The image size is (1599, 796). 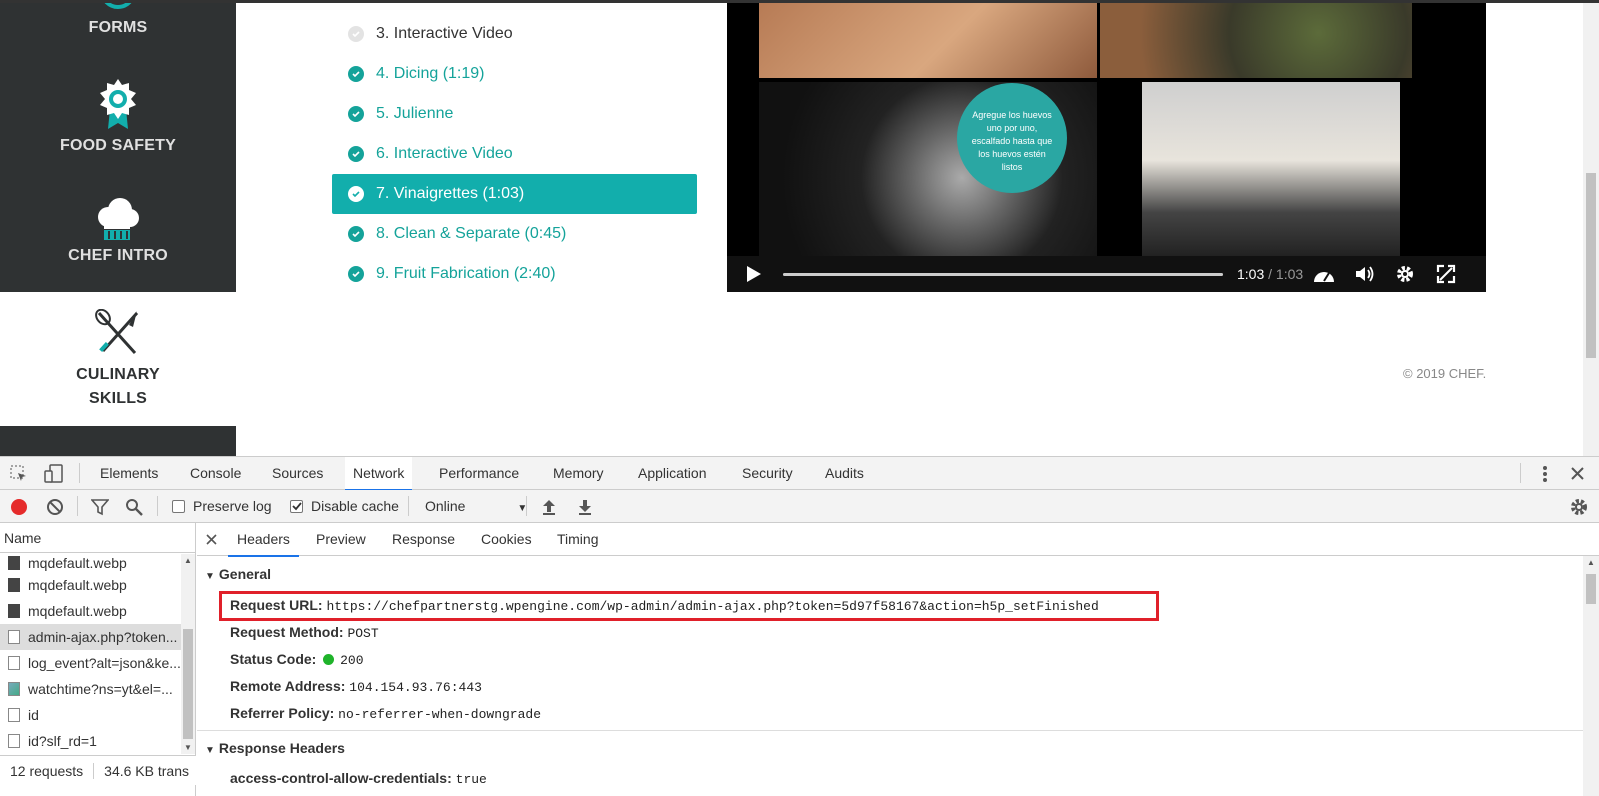 What do you see at coordinates (215, 473) in the screenshot?
I see `tab-console: Console` at bounding box center [215, 473].